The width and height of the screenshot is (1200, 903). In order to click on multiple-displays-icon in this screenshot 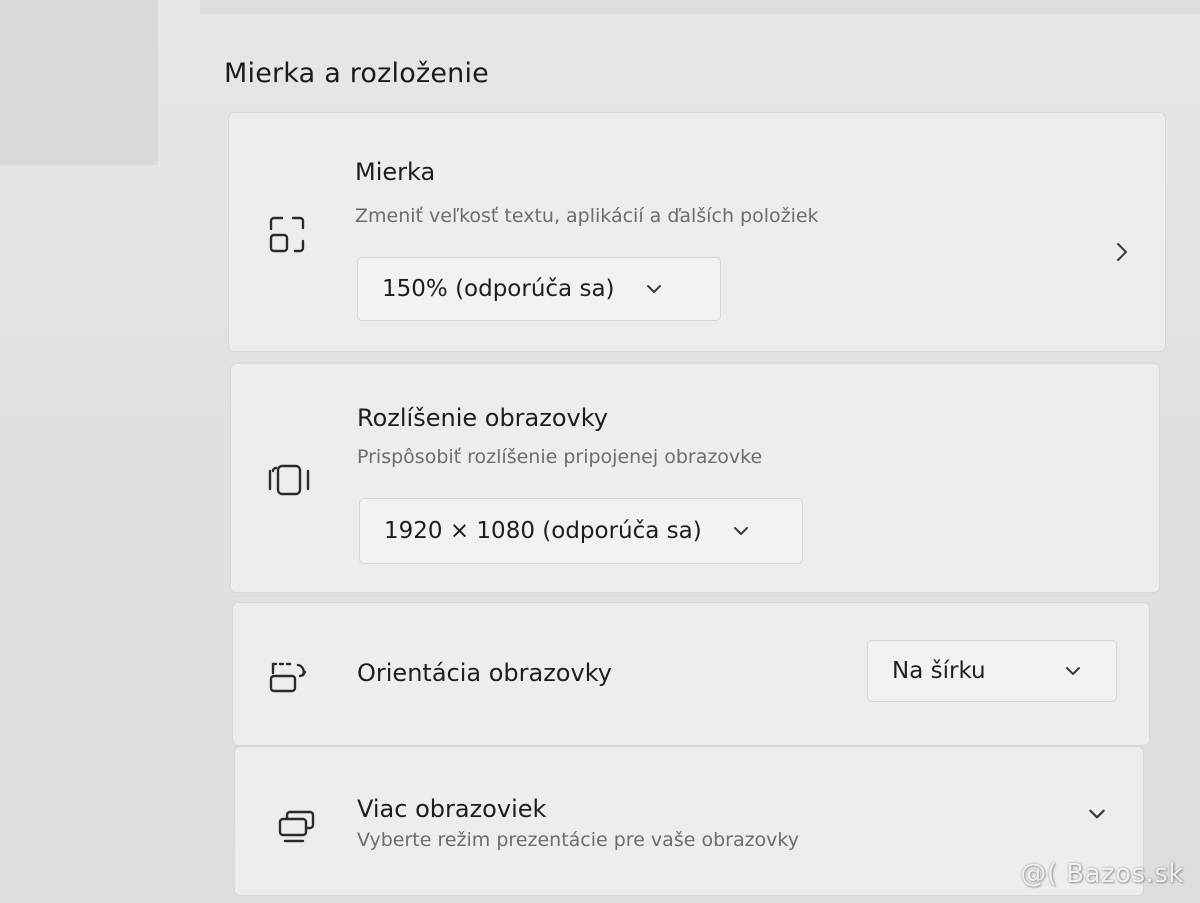, I will do `click(297, 827)`.